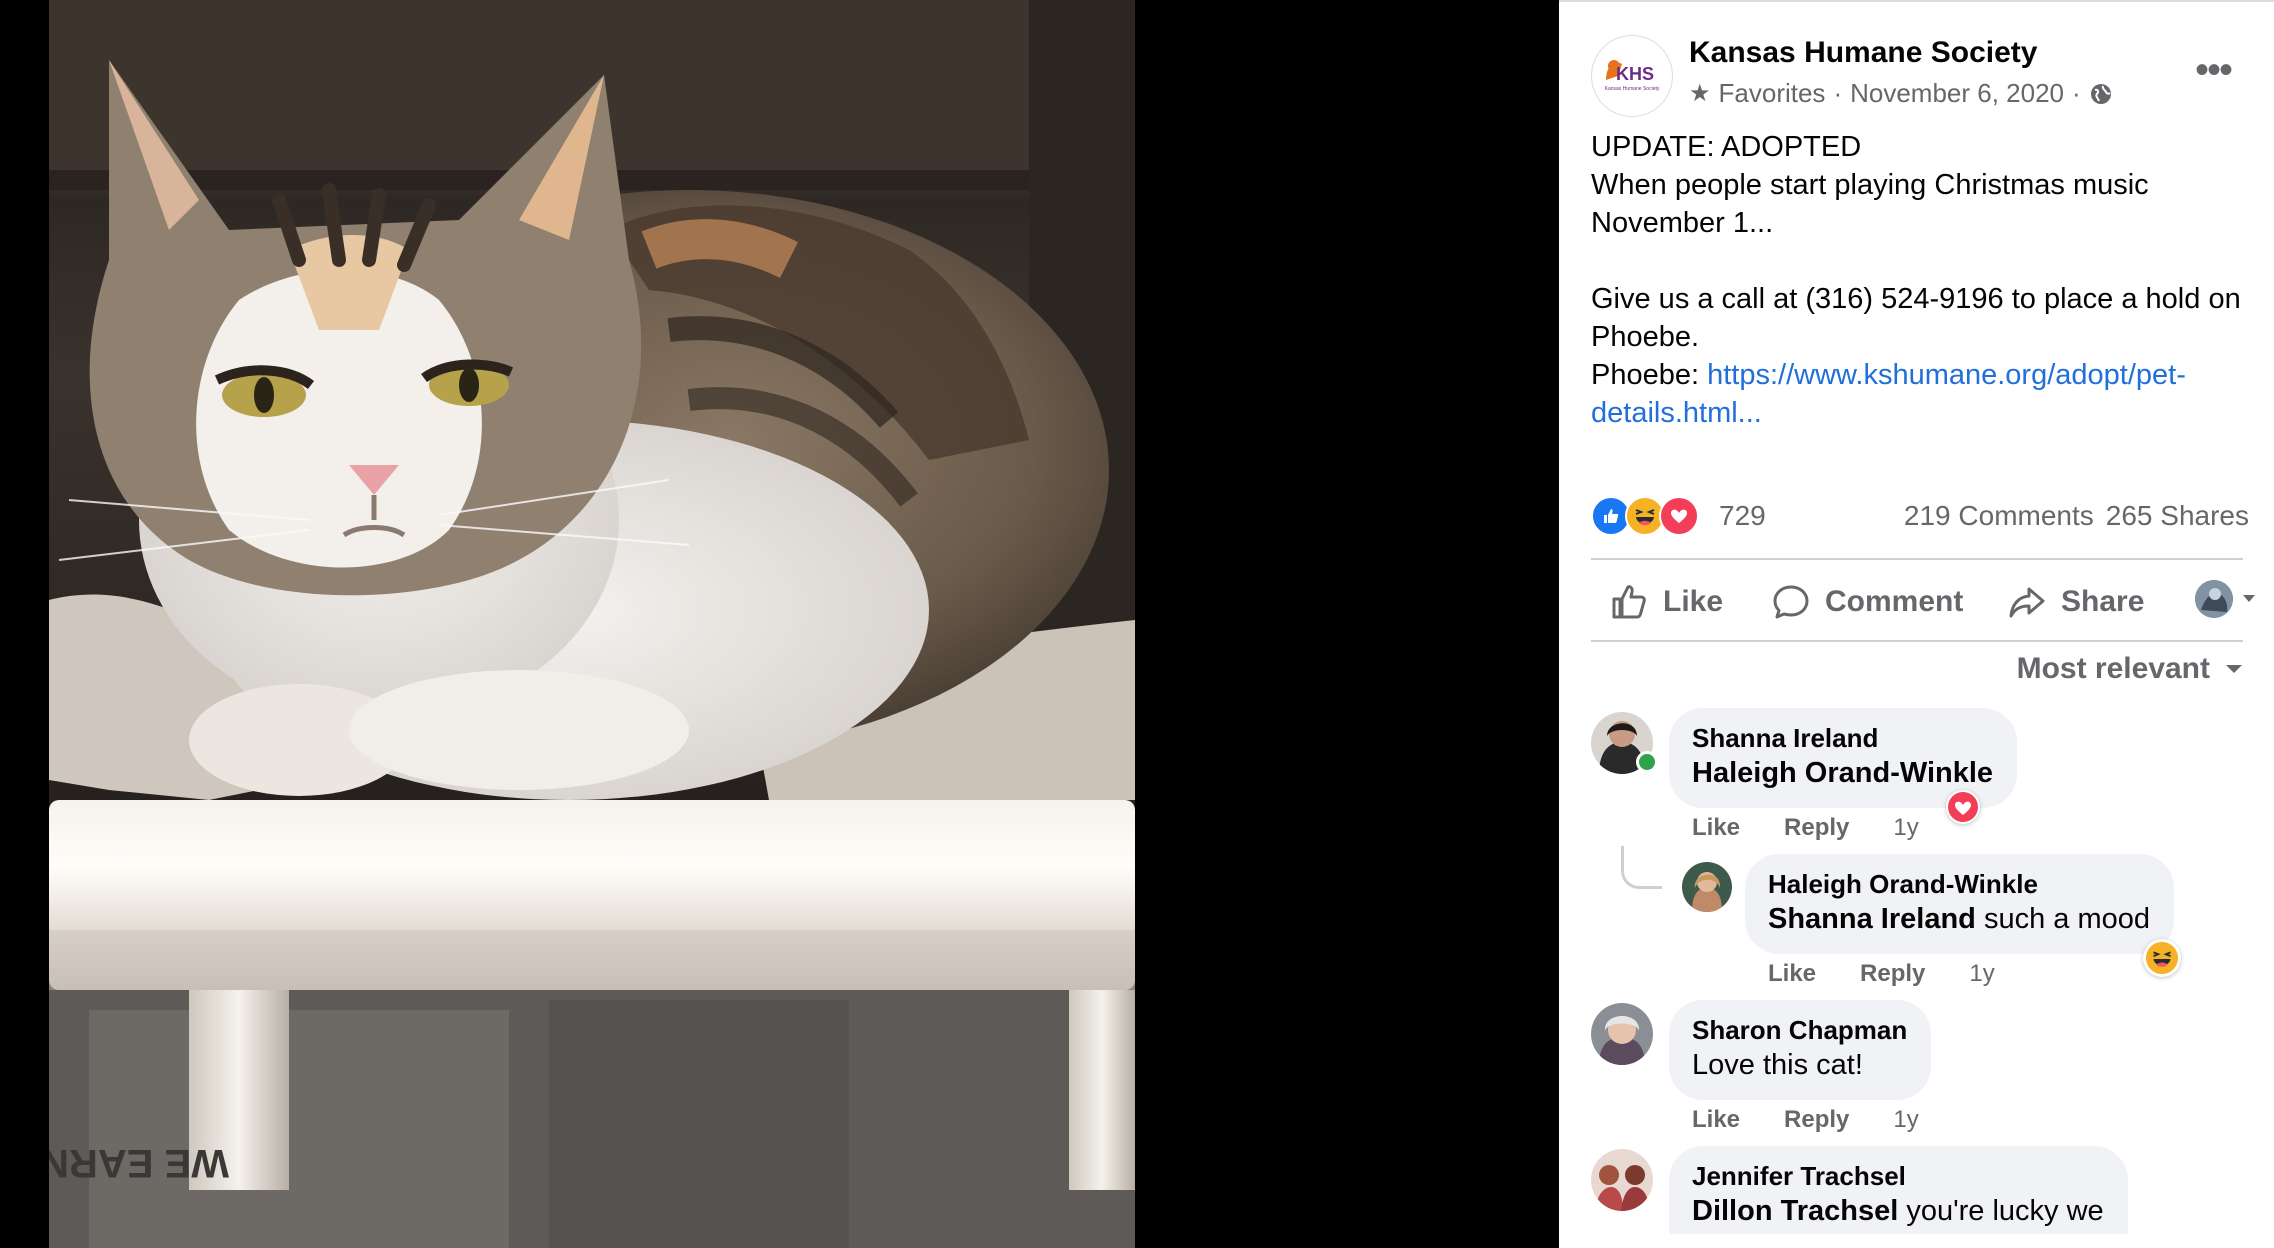 The width and height of the screenshot is (2274, 1248). I want to click on engagement-counts: 219 Comments 265 Shares, so click(2076, 516).